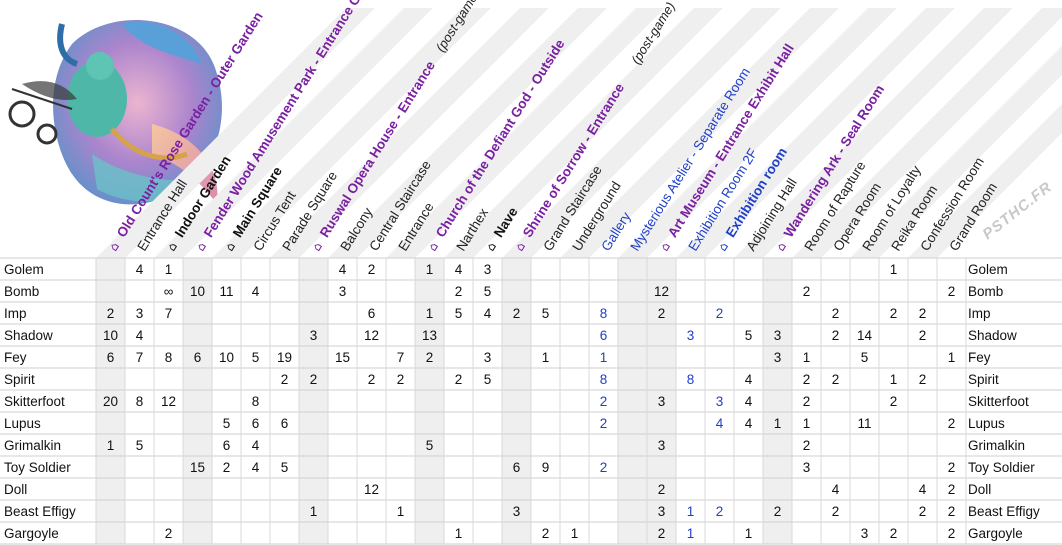 Image resolution: width=1062 pixels, height=545 pixels. I want to click on row-label-right: Spirit, so click(983, 379).